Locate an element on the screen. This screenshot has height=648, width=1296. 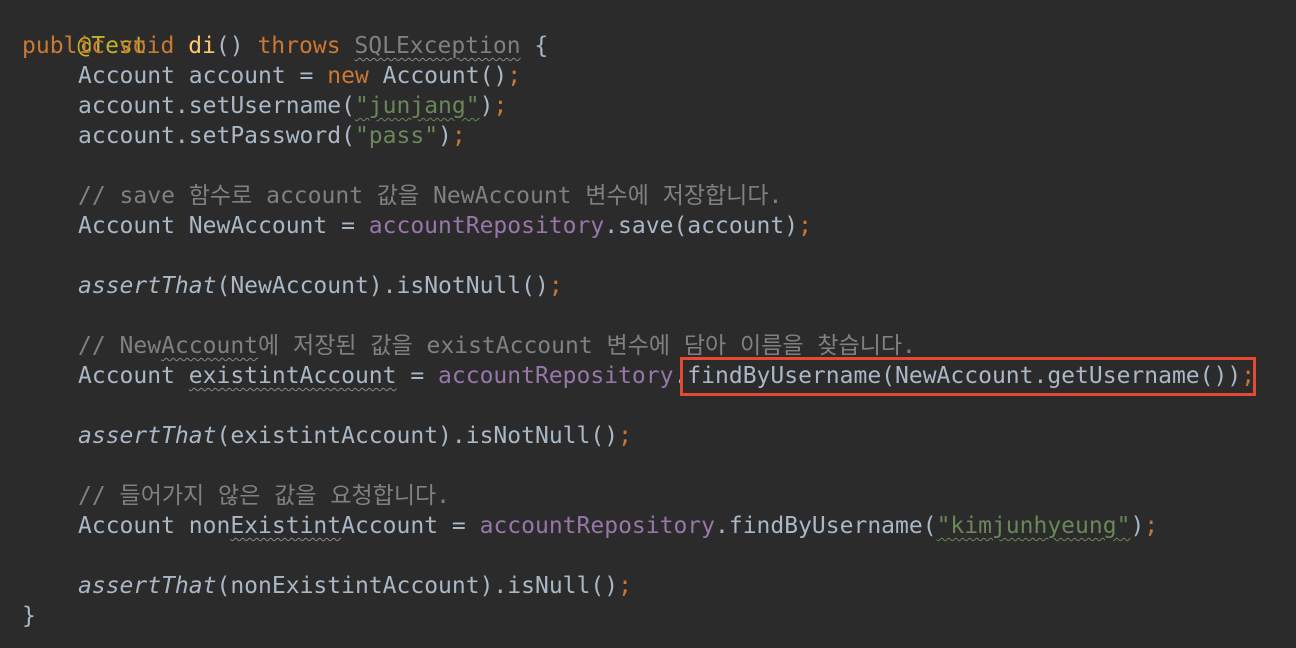
keyword-throws: throws is located at coordinates (299, 46).